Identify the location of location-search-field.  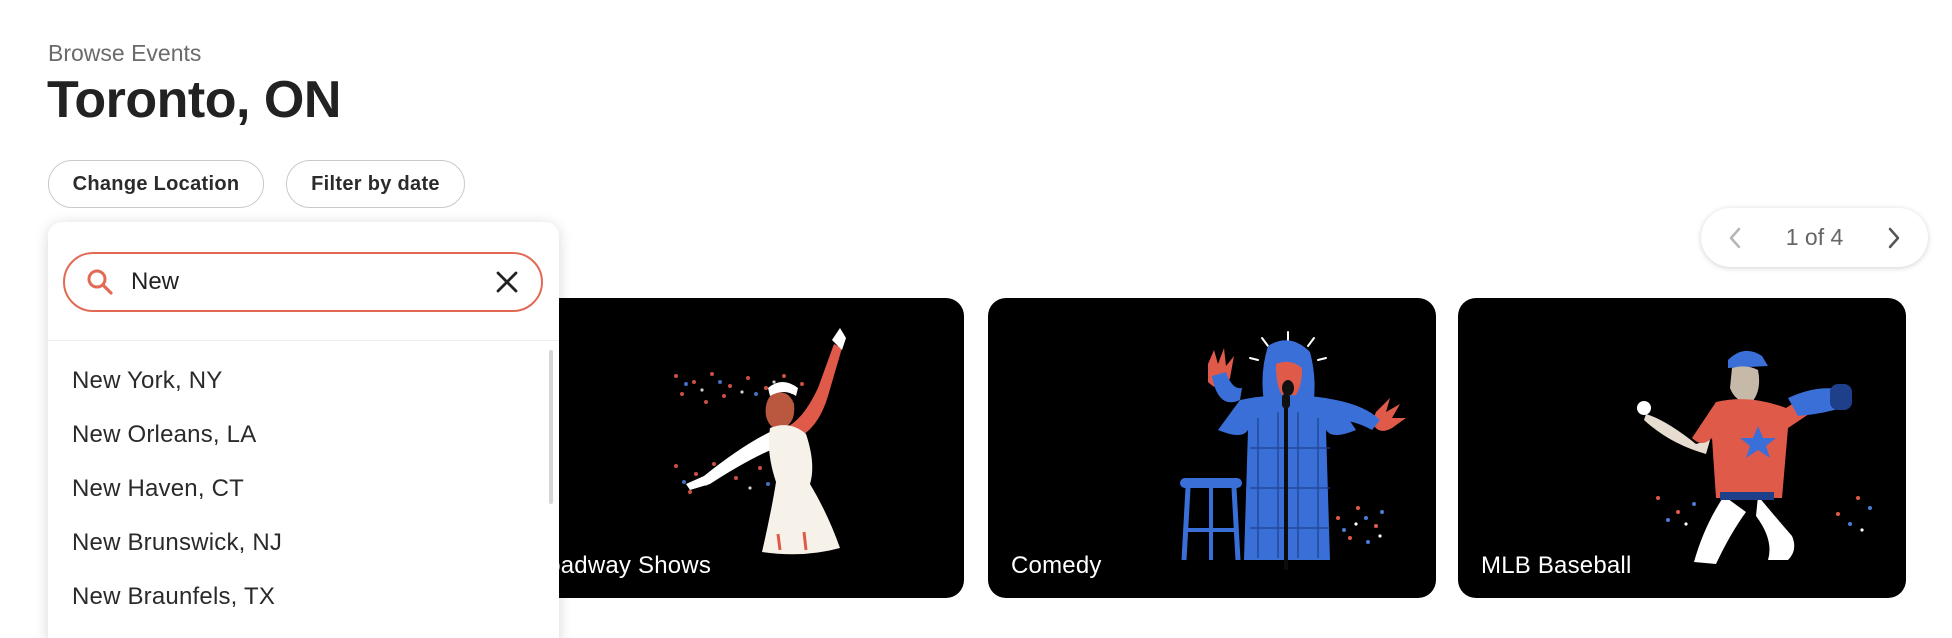
(303, 282).